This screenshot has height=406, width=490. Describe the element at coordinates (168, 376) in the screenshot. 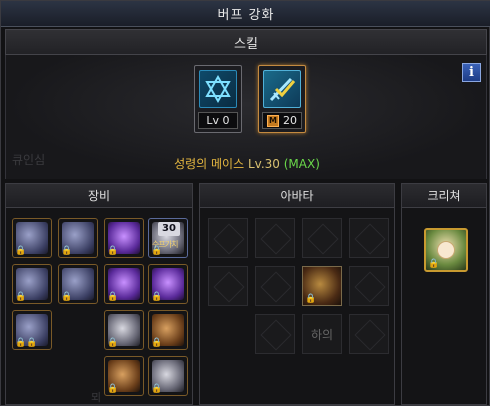

I see `equip-slot-earring: 🔒` at that location.